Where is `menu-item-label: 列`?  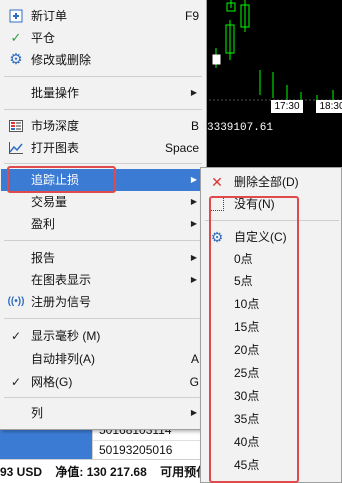
menu-item-label: 列 is located at coordinates (37, 413).